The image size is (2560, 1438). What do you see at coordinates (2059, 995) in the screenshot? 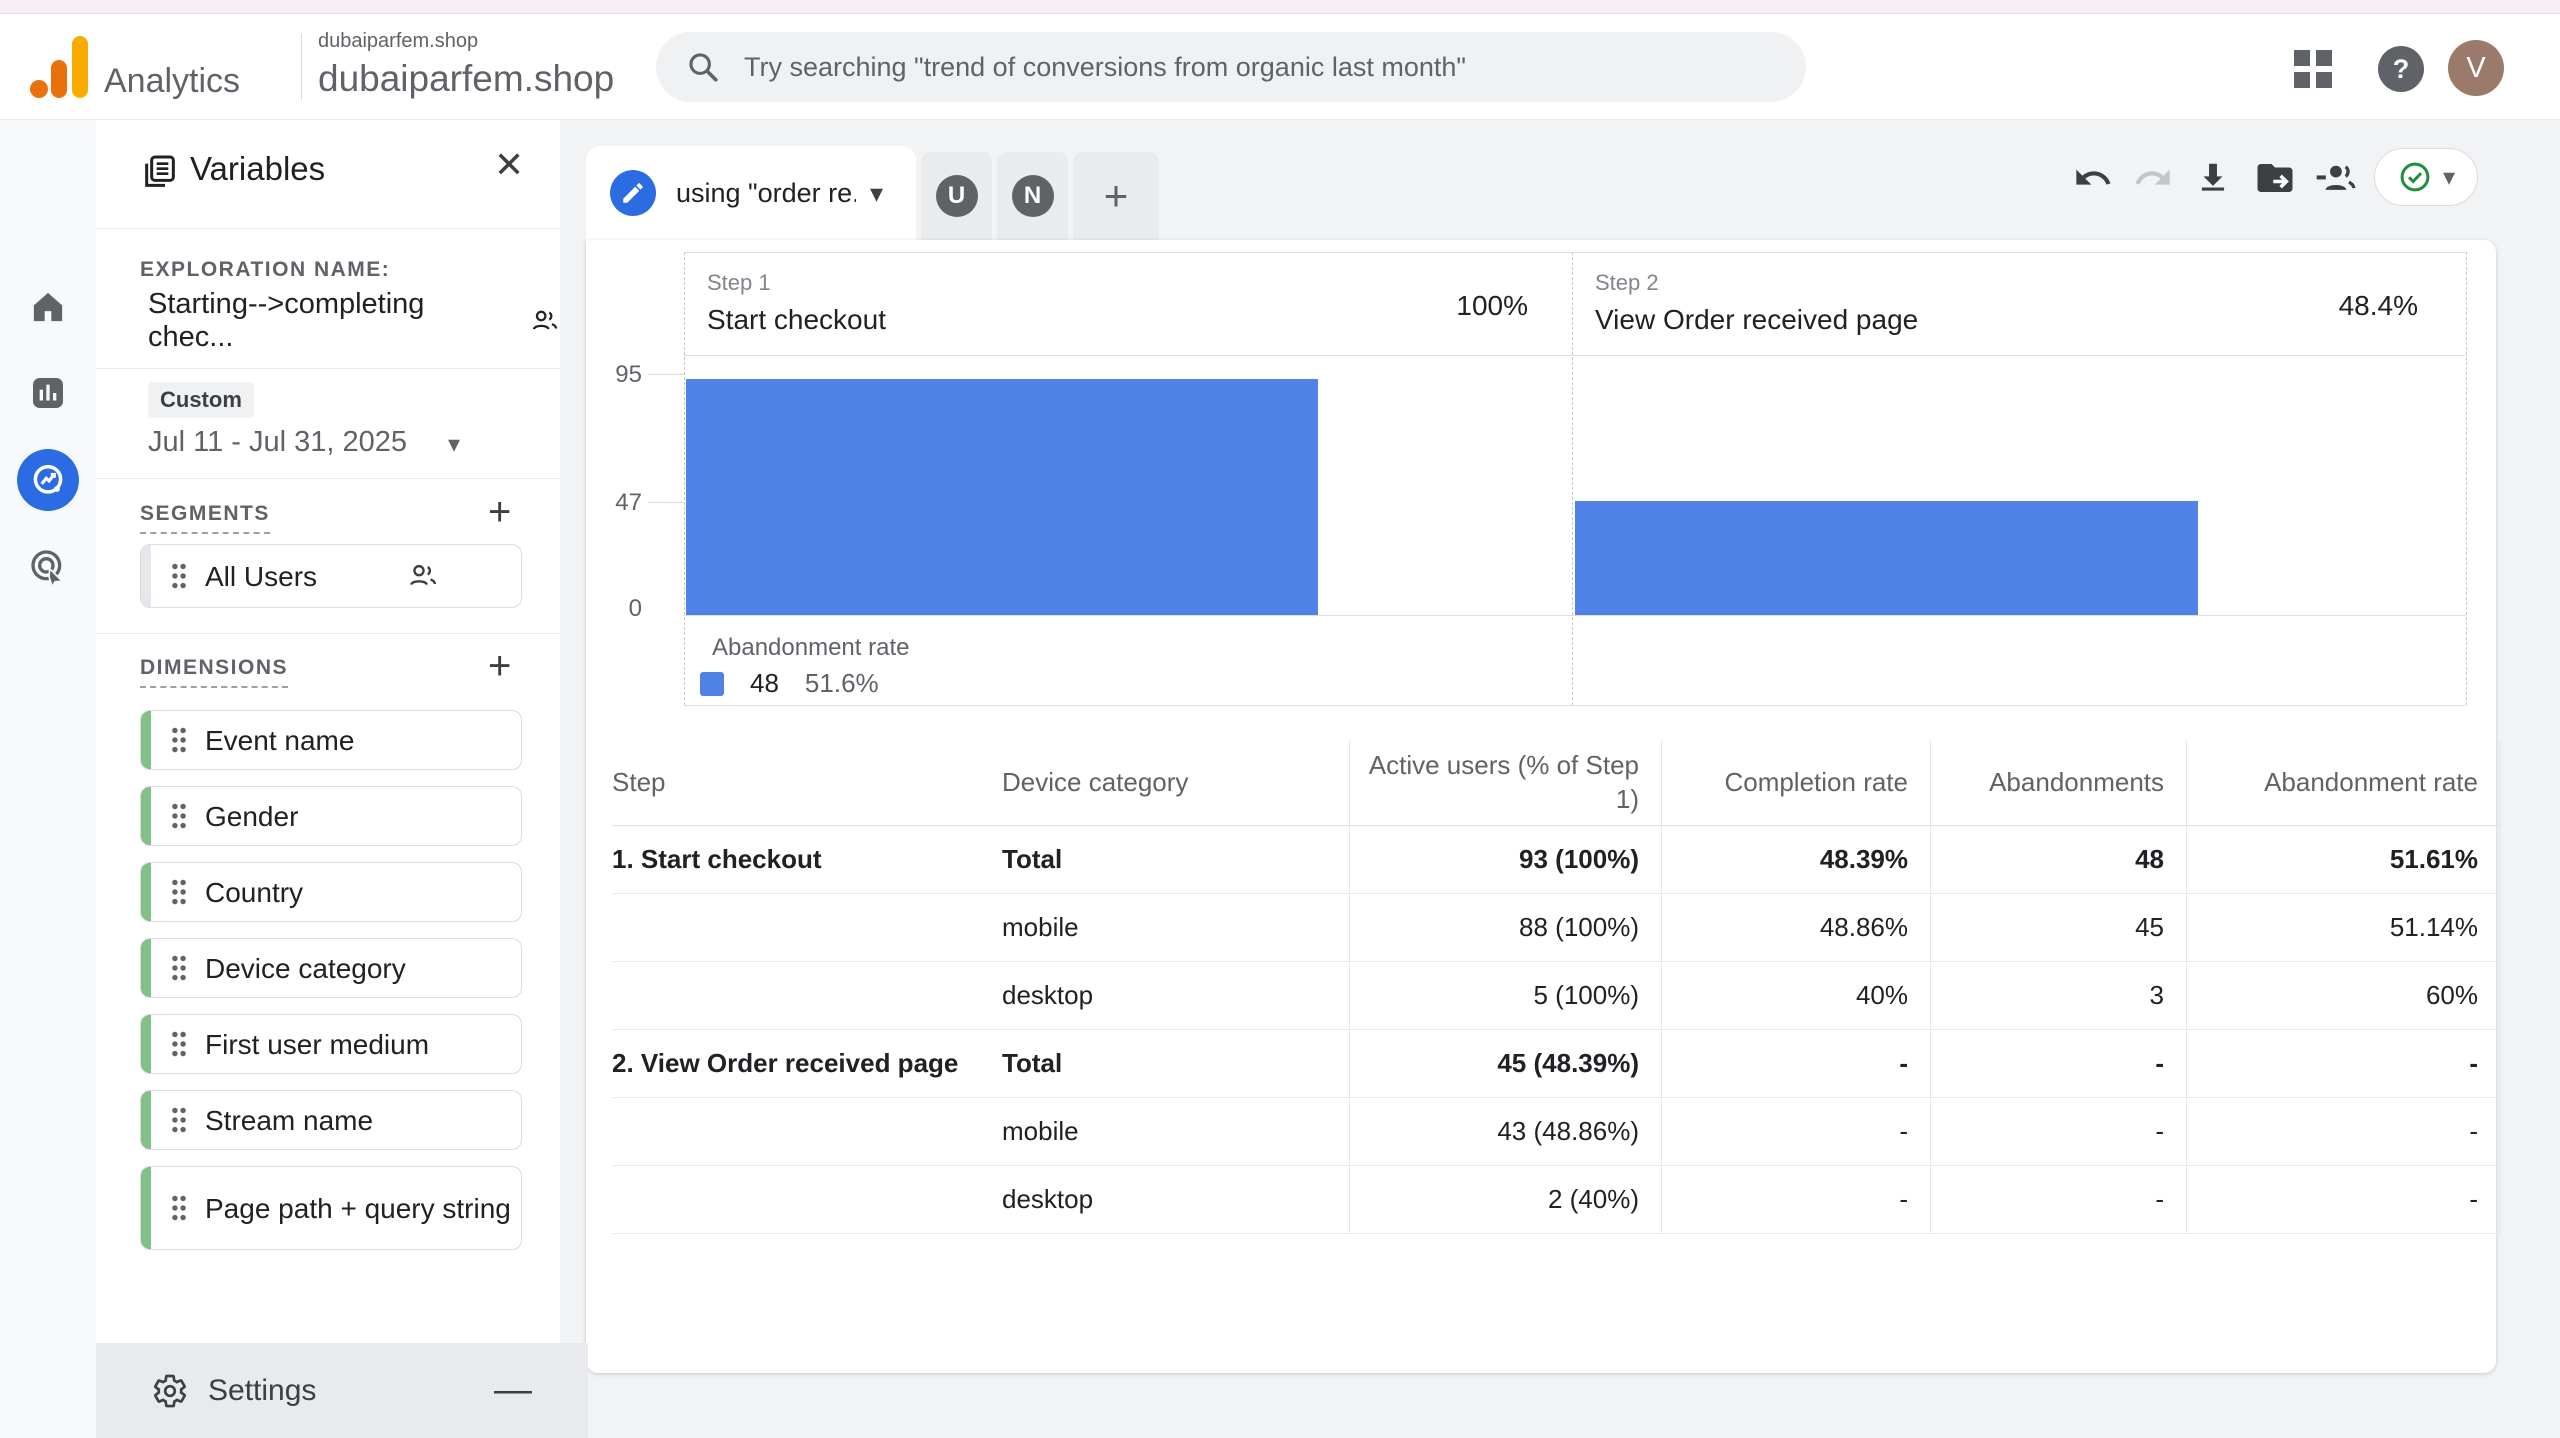
I see `table-cell: 3` at bounding box center [2059, 995].